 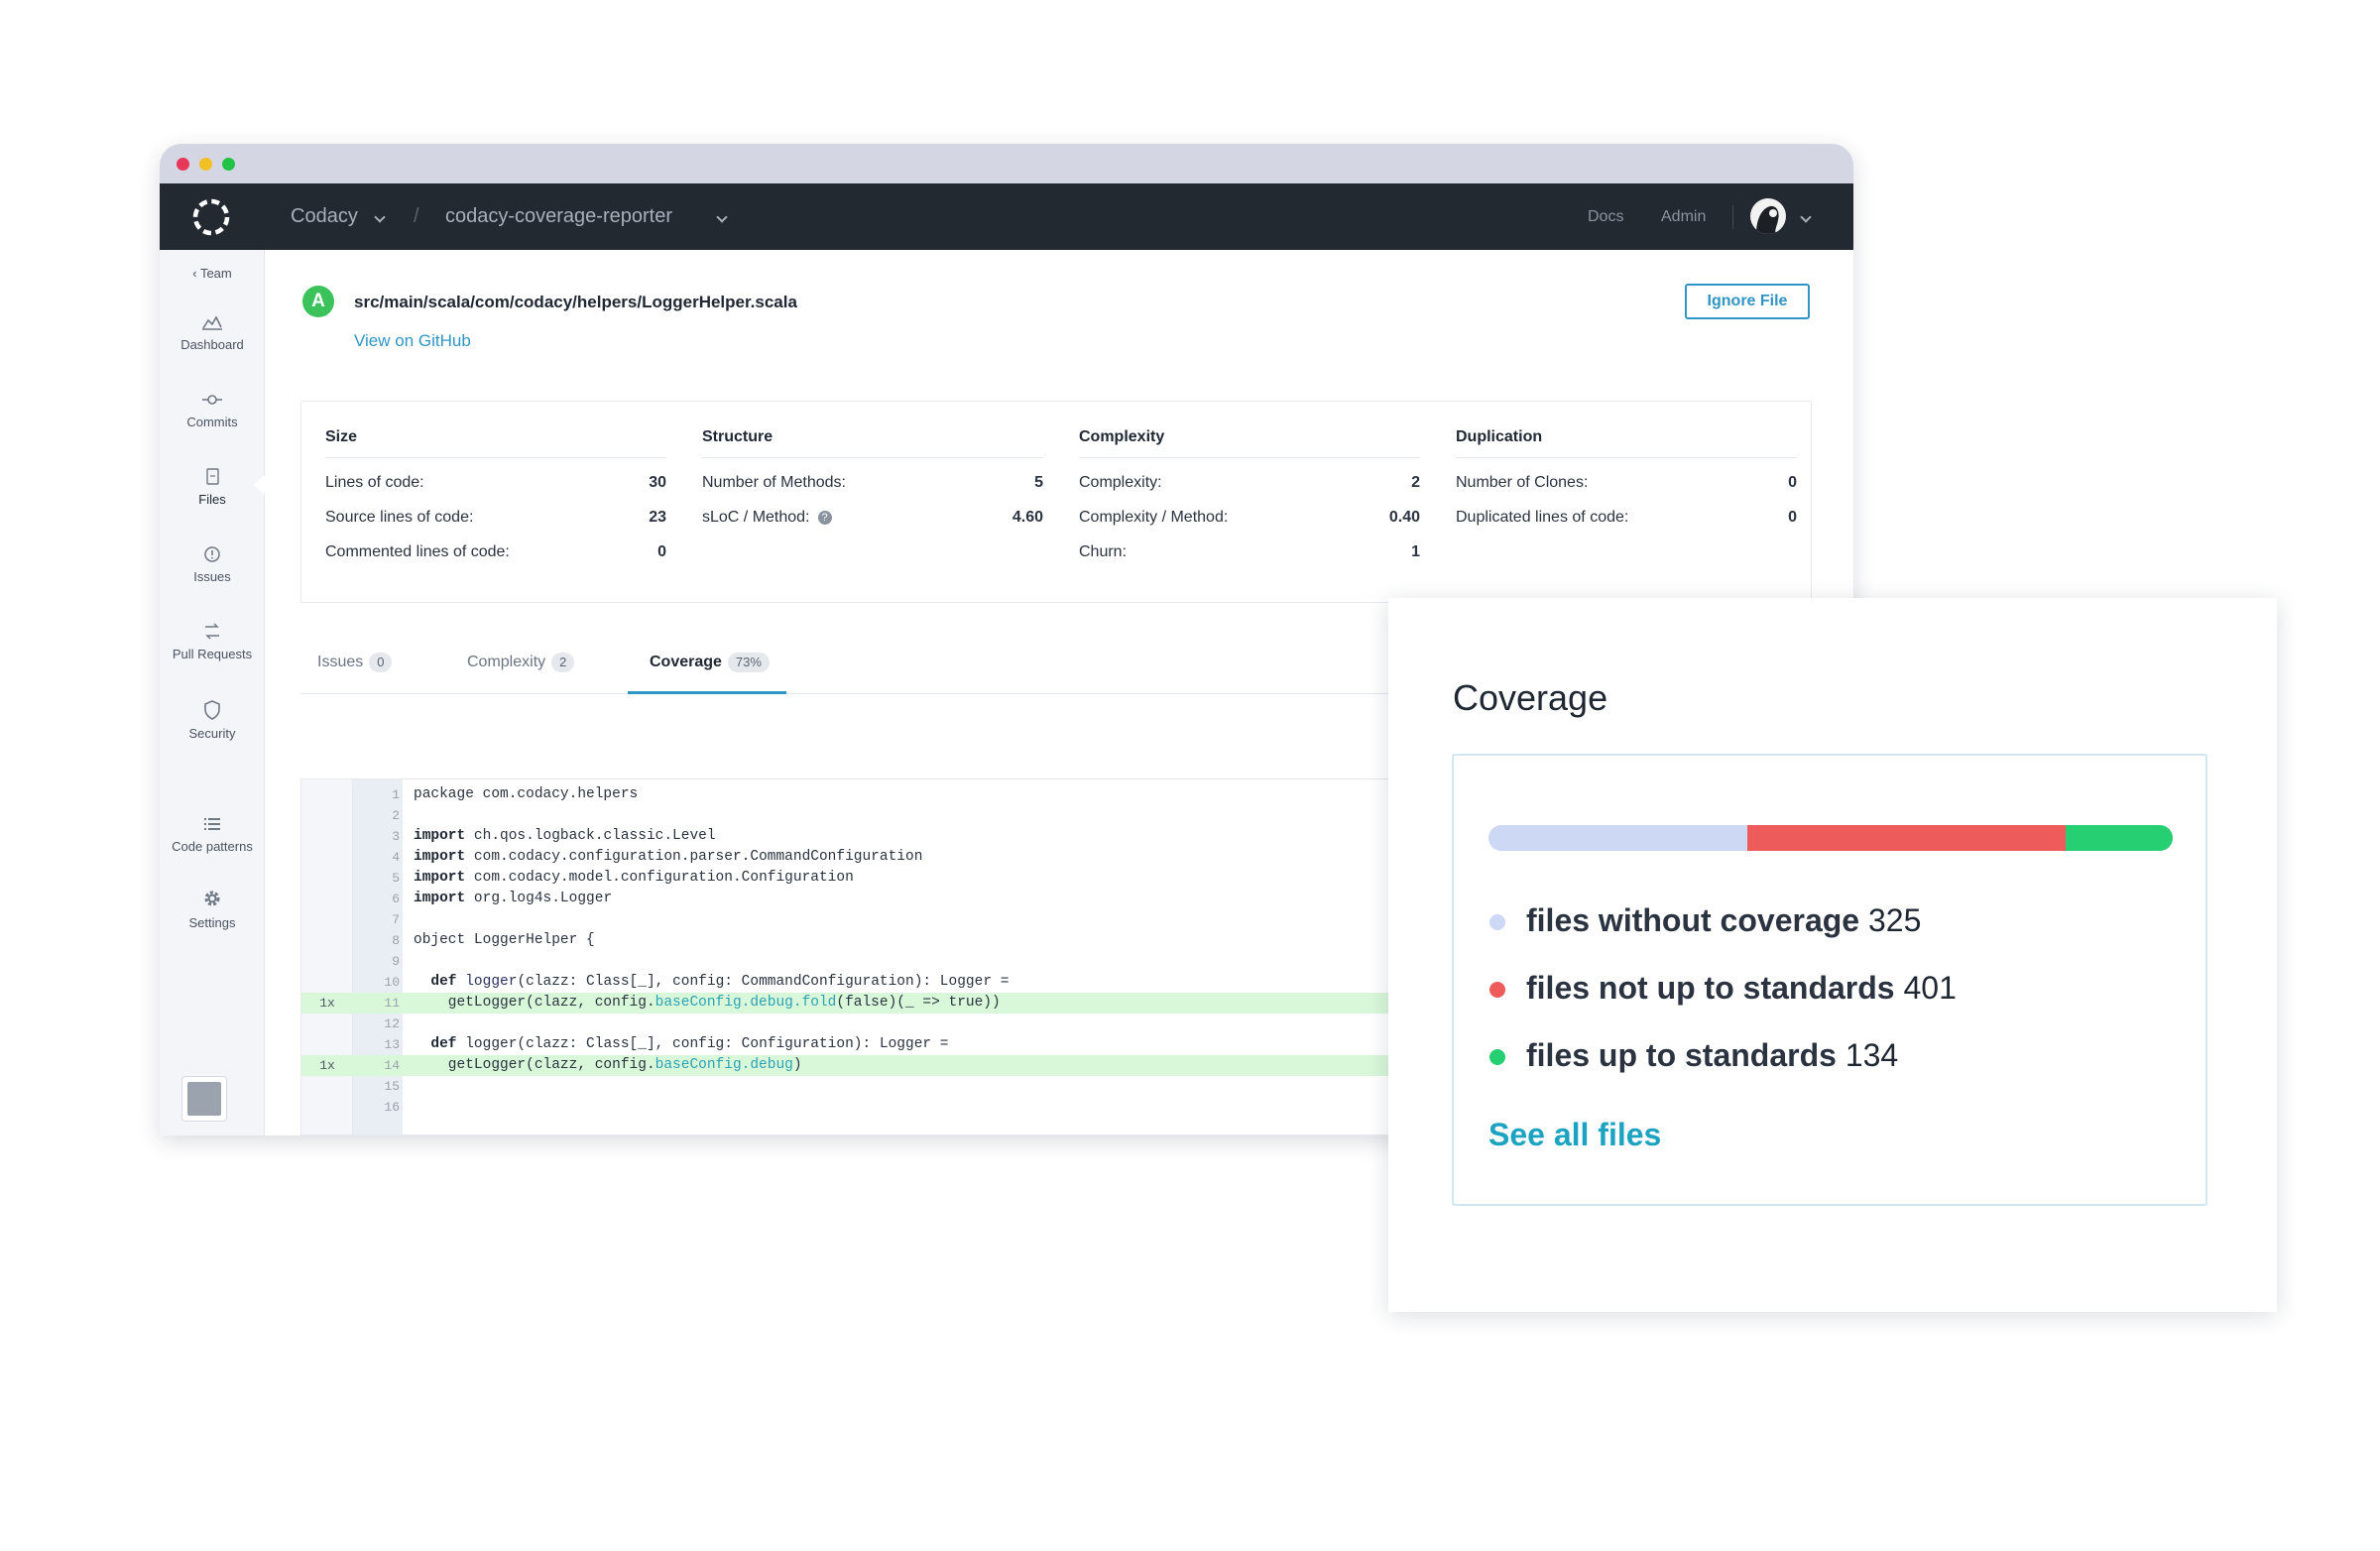 What do you see at coordinates (495, 443) in the screenshot?
I see `metrics-heading: Size` at bounding box center [495, 443].